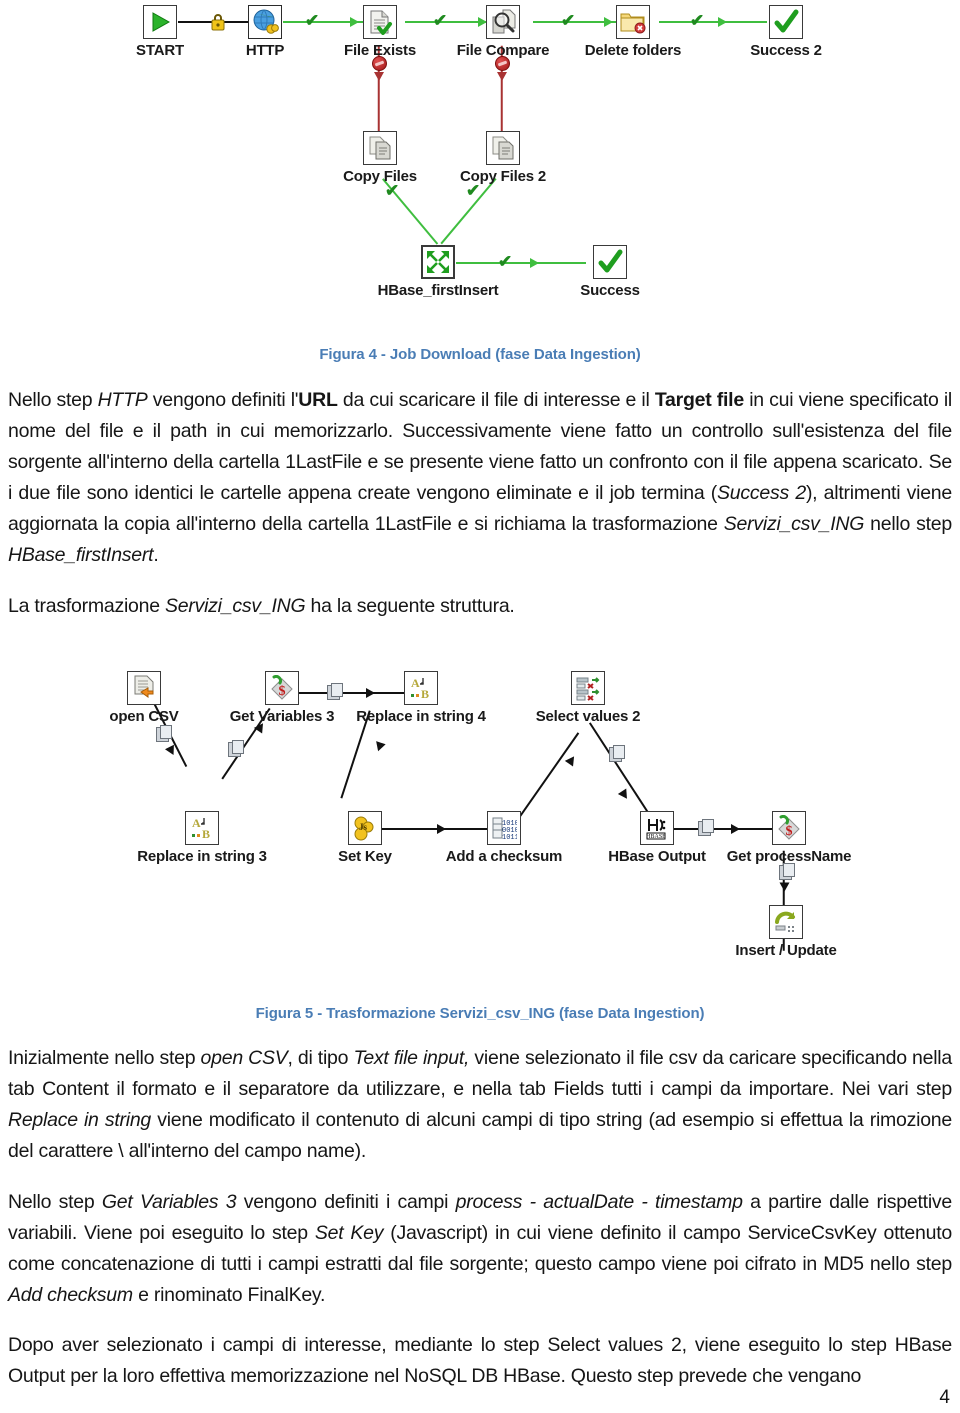  I want to click on arrow-hbaseoutput-getprocessname, so click(735, 829).